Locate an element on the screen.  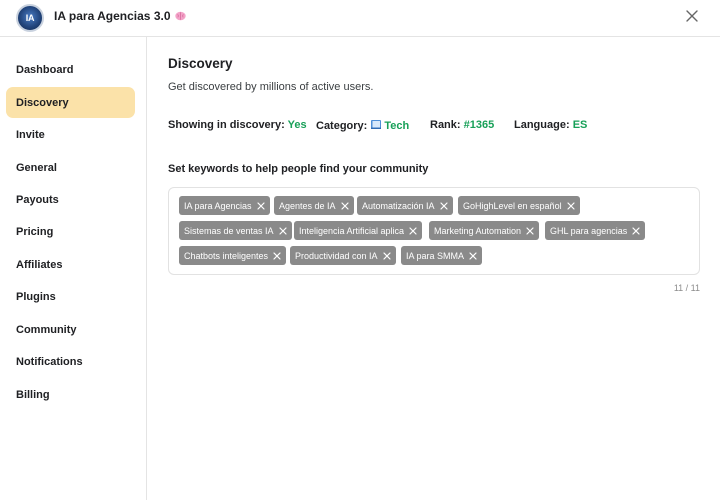
keyword-tag: Chatbots inteligentes is located at coordinates (233, 255).